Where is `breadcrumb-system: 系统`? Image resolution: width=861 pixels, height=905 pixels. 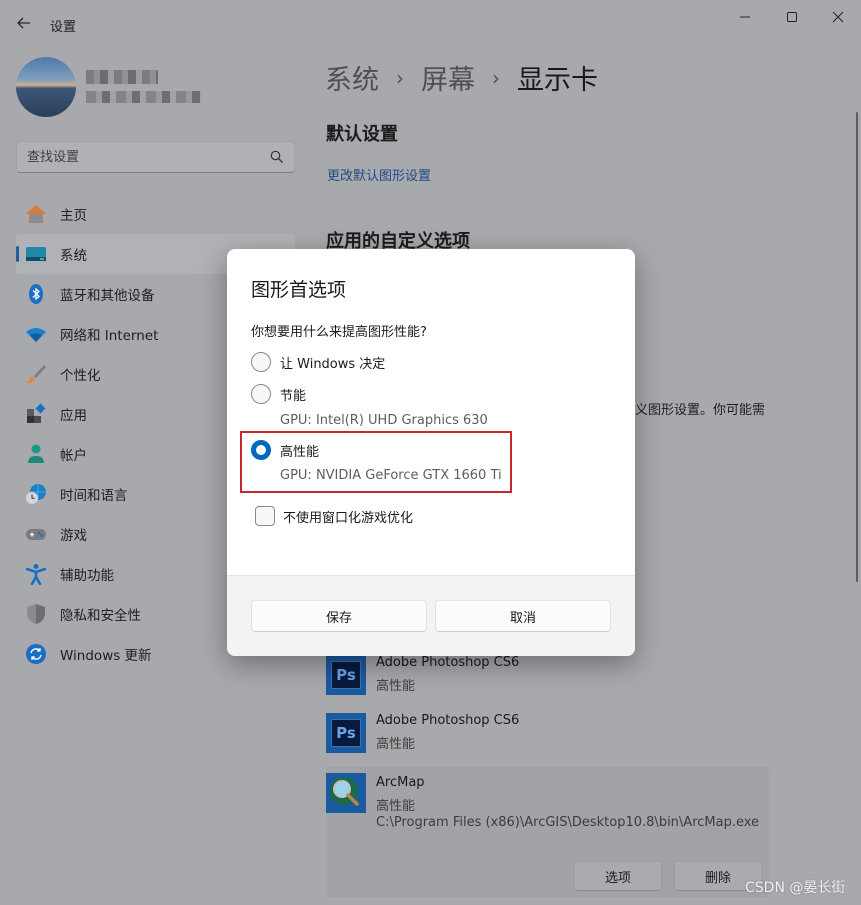
breadcrumb-system: 系统 is located at coordinates (352, 77).